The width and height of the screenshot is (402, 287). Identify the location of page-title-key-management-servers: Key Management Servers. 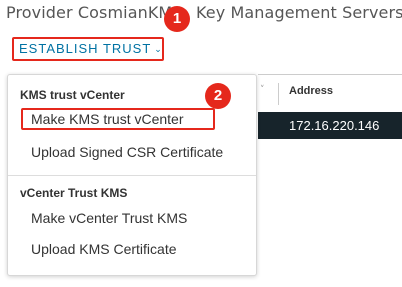
(299, 12).